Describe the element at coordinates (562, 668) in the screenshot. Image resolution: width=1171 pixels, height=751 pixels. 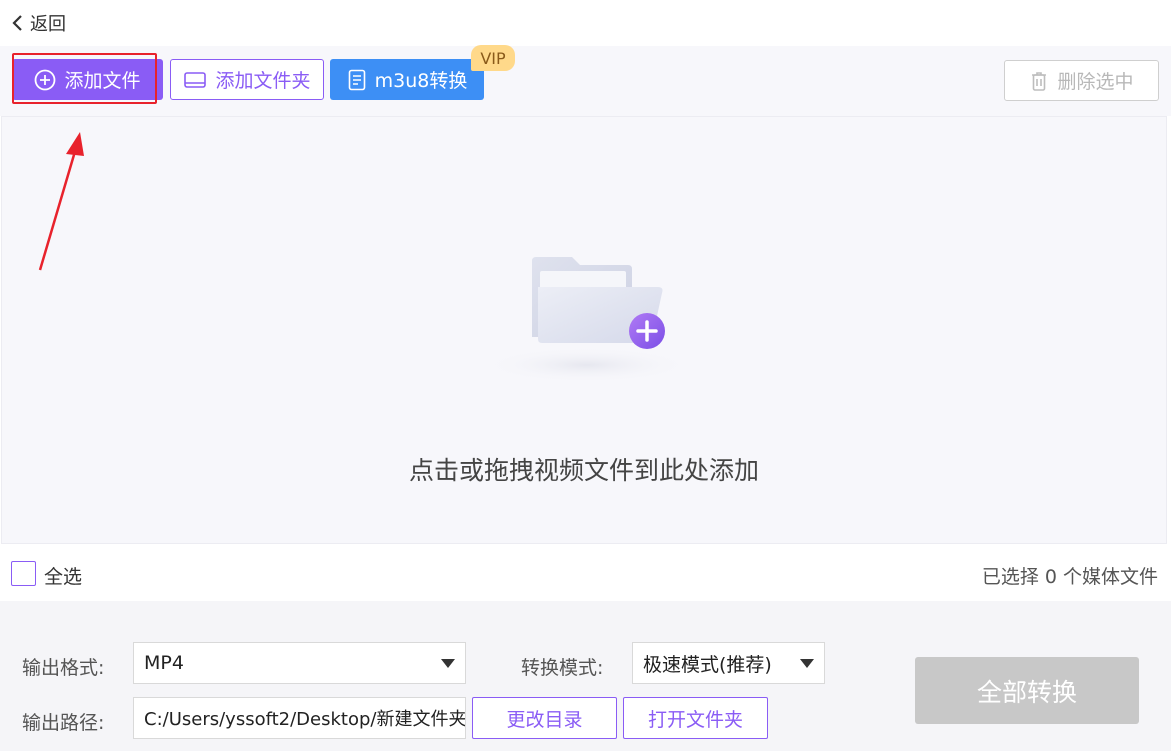
I see `convert-mode-label: 转换模式:` at that location.